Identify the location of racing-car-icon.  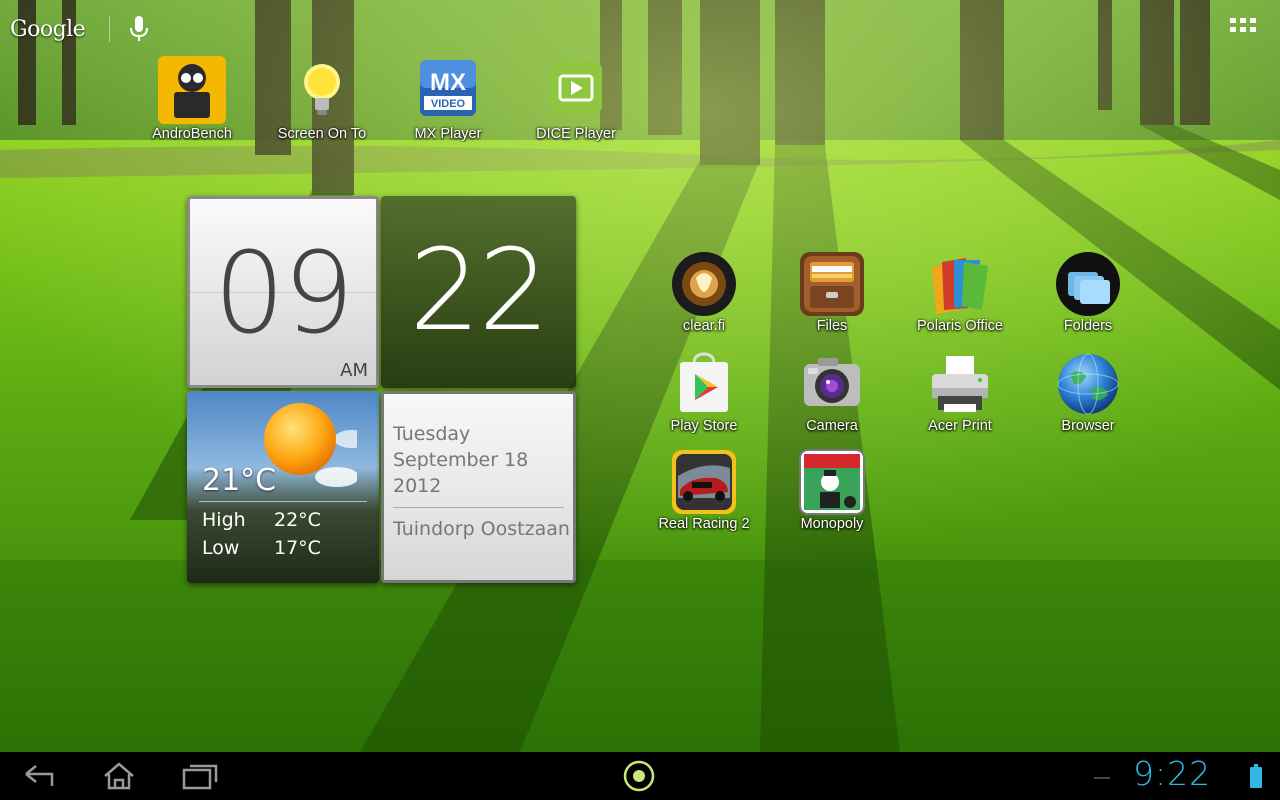
(704, 482).